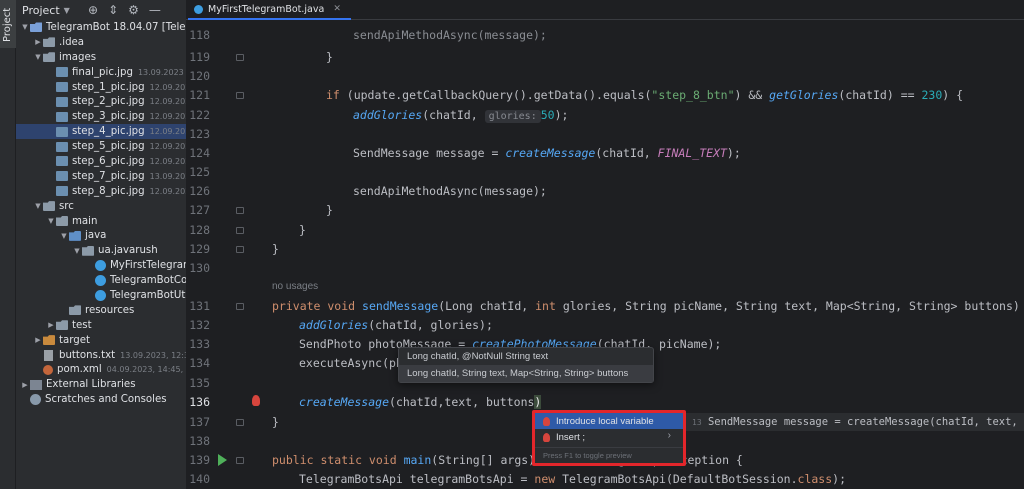 This screenshot has width=1024, height=489. I want to click on gutter-line: 136, so click(229, 402).